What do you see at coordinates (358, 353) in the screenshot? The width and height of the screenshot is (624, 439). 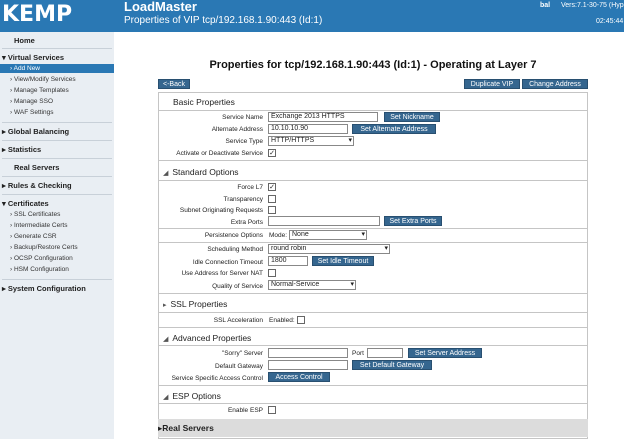 I see `port-label: Port` at bounding box center [358, 353].